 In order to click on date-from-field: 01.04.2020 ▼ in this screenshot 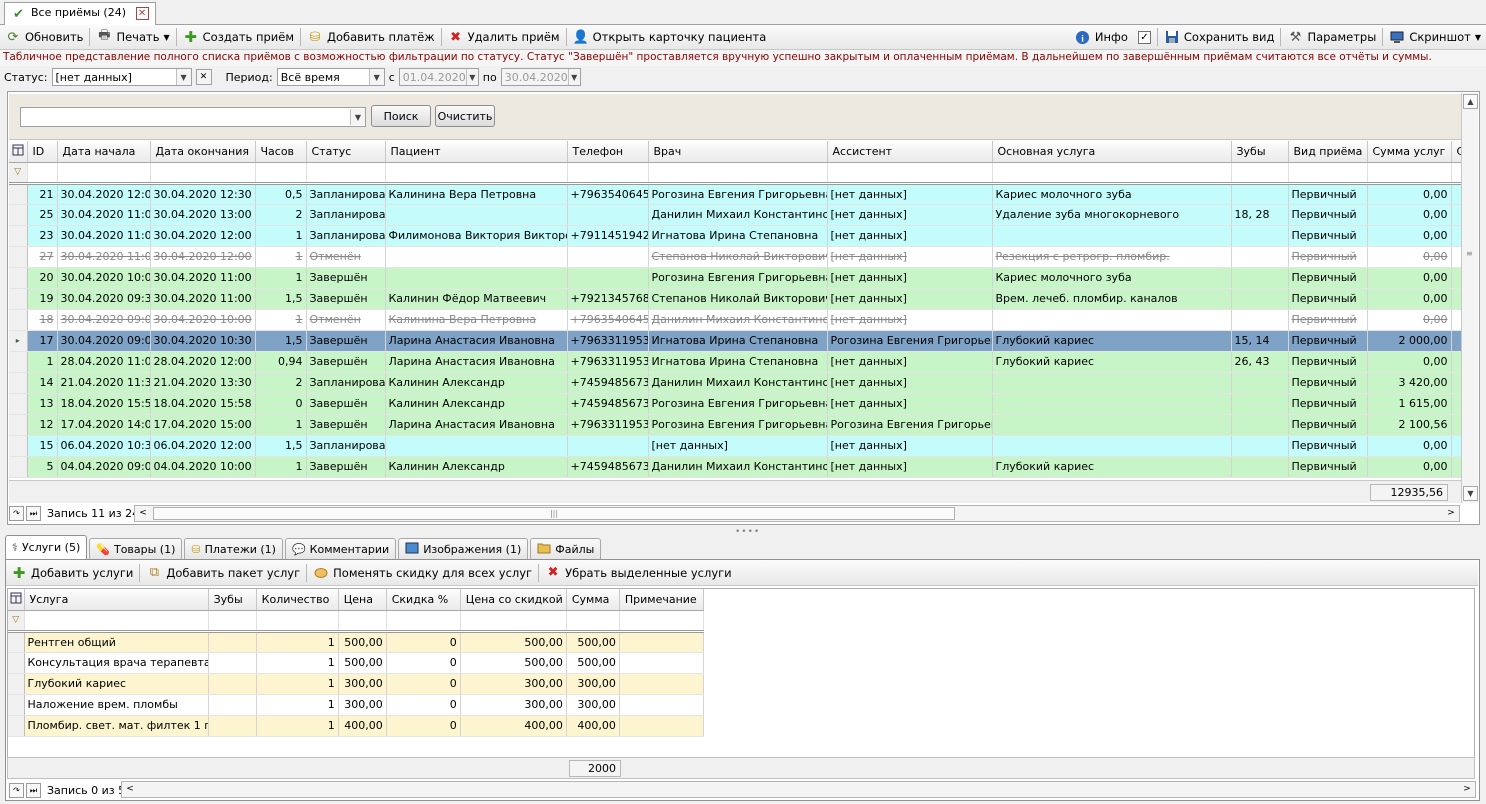, I will do `click(438, 77)`.